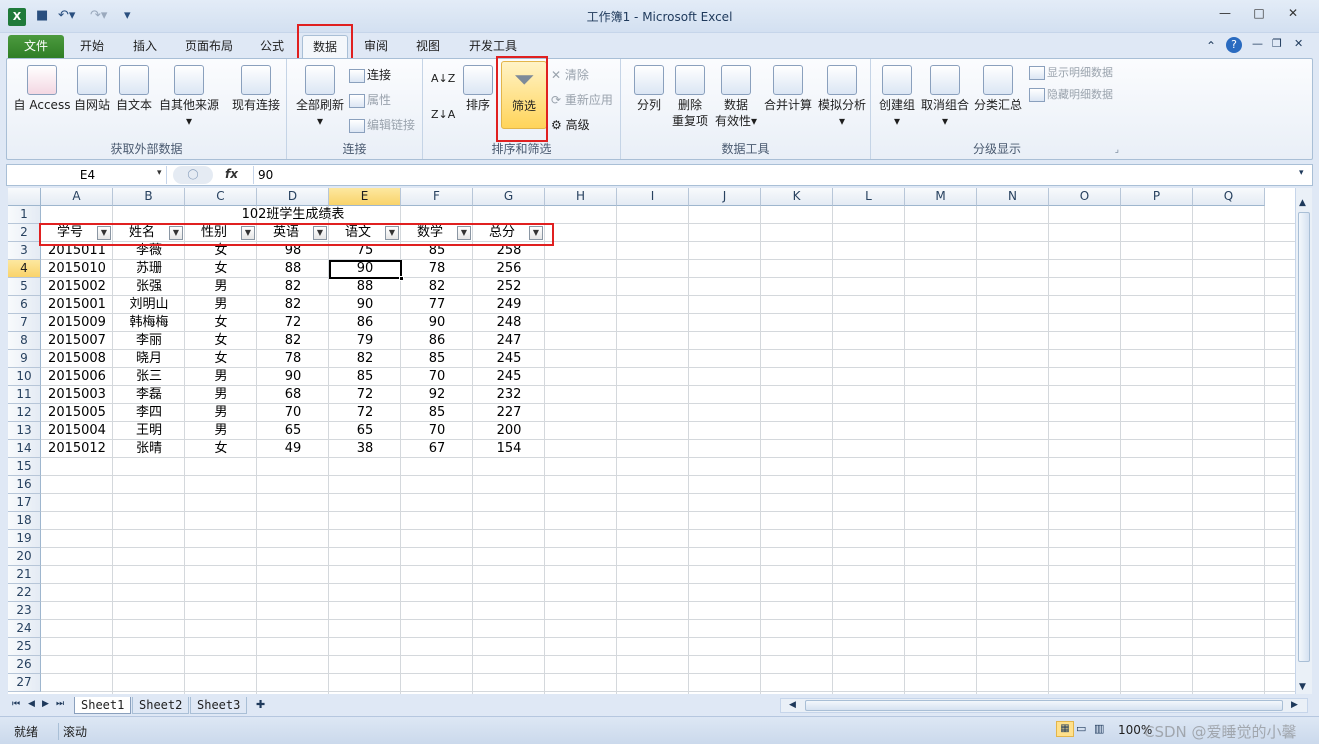  What do you see at coordinates (77, 395) in the screenshot?
I see `data-cell: 2015003` at bounding box center [77, 395].